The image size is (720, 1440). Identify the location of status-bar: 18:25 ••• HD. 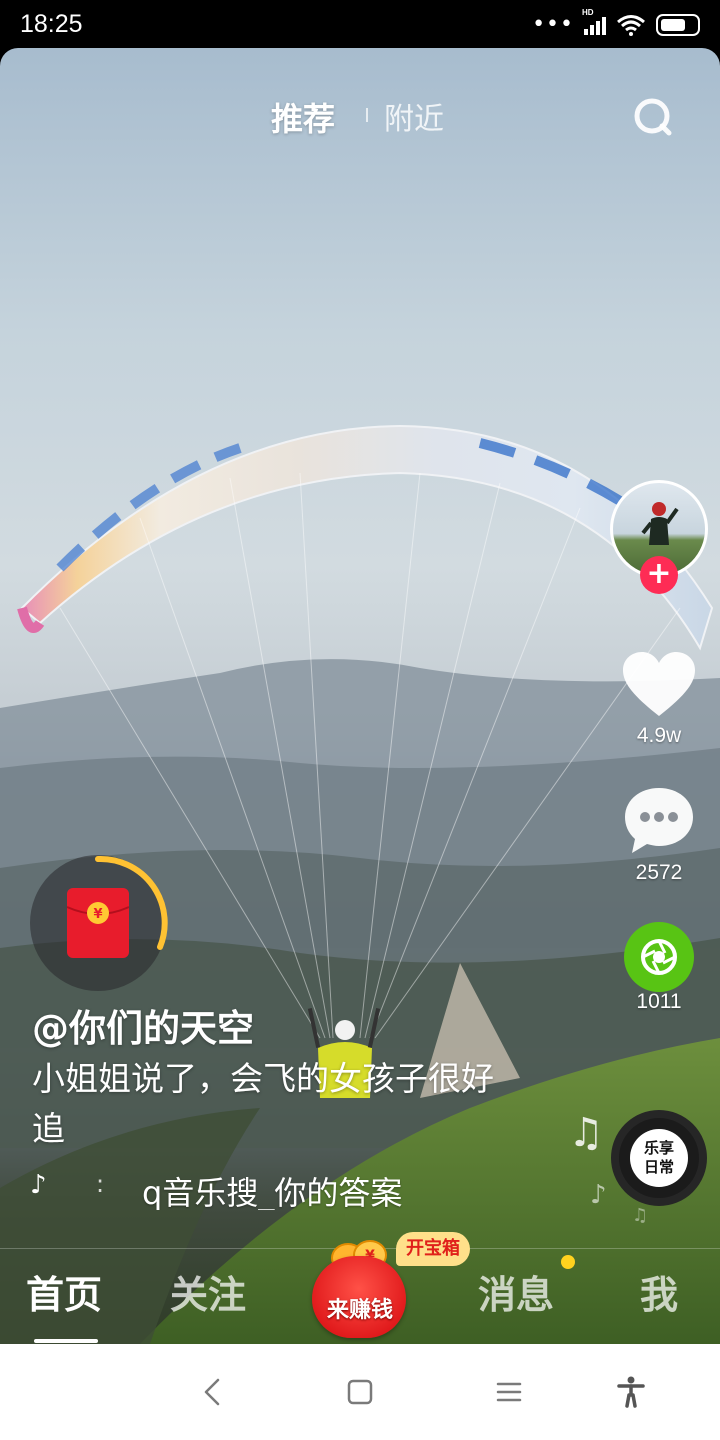
(360, 24).